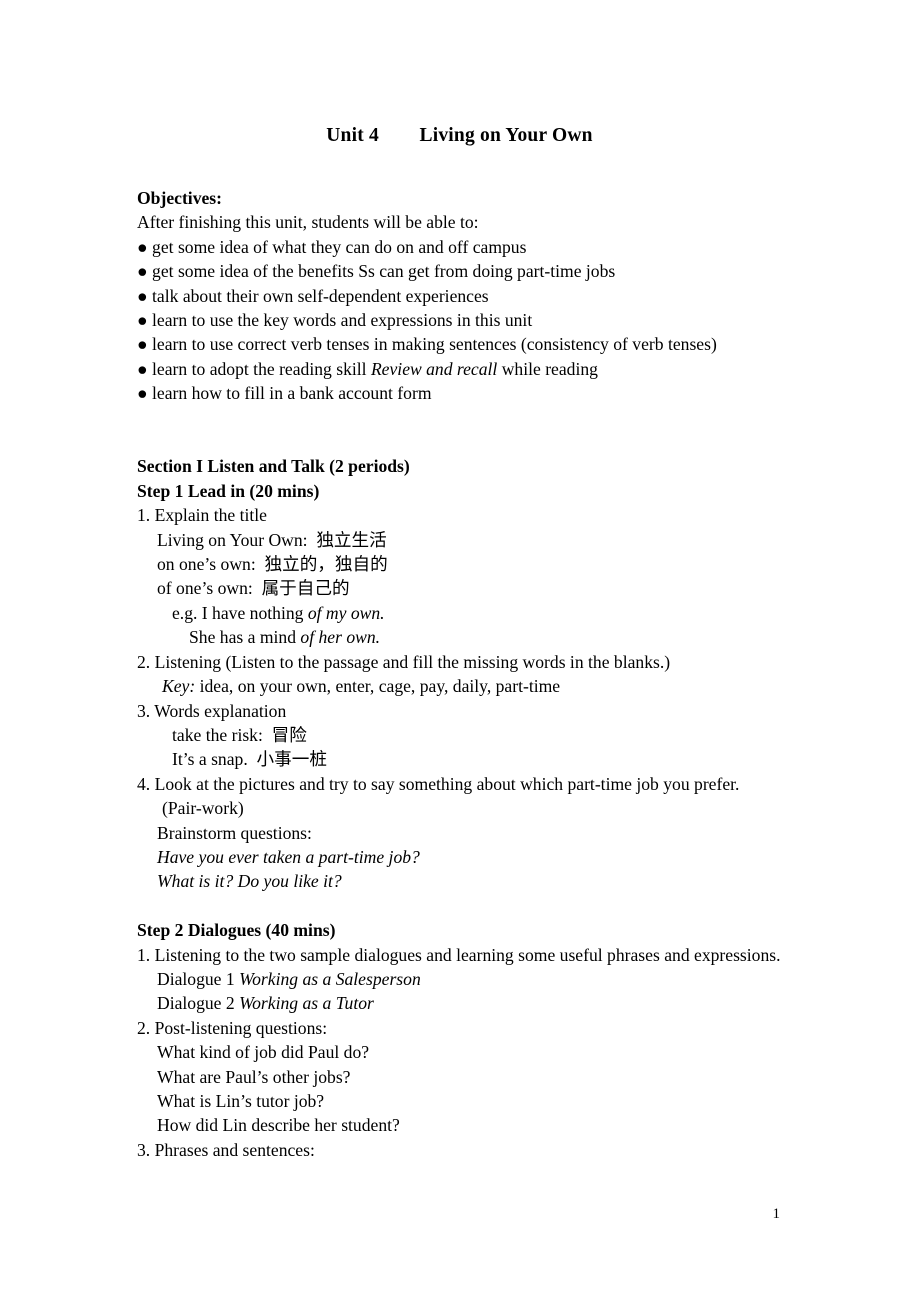 The height and width of the screenshot is (1302, 920). What do you see at coordinates (253, 588) in the screenshot?
I see `step1-item1-sub-3: of one’s own: 属于自己的` at bounding box center [253, 588].